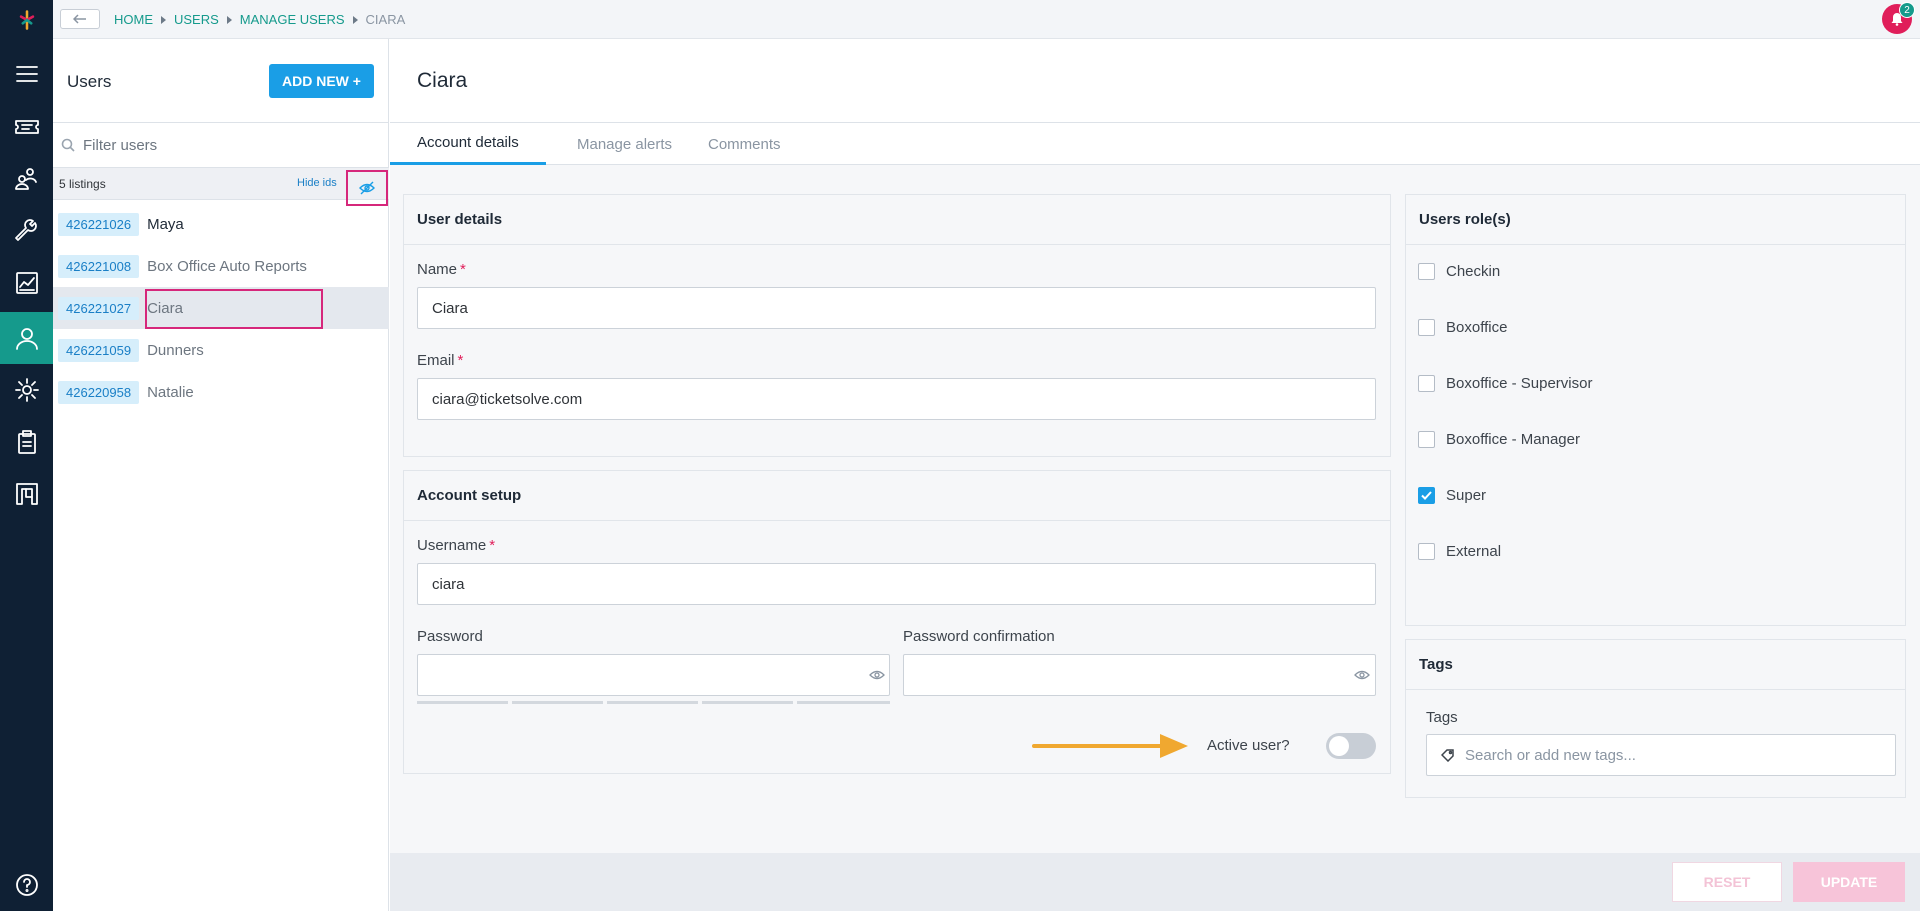 This screenshot has width=1920, height=911. I want to click on reset-button: RESET, so click(1727, 882).